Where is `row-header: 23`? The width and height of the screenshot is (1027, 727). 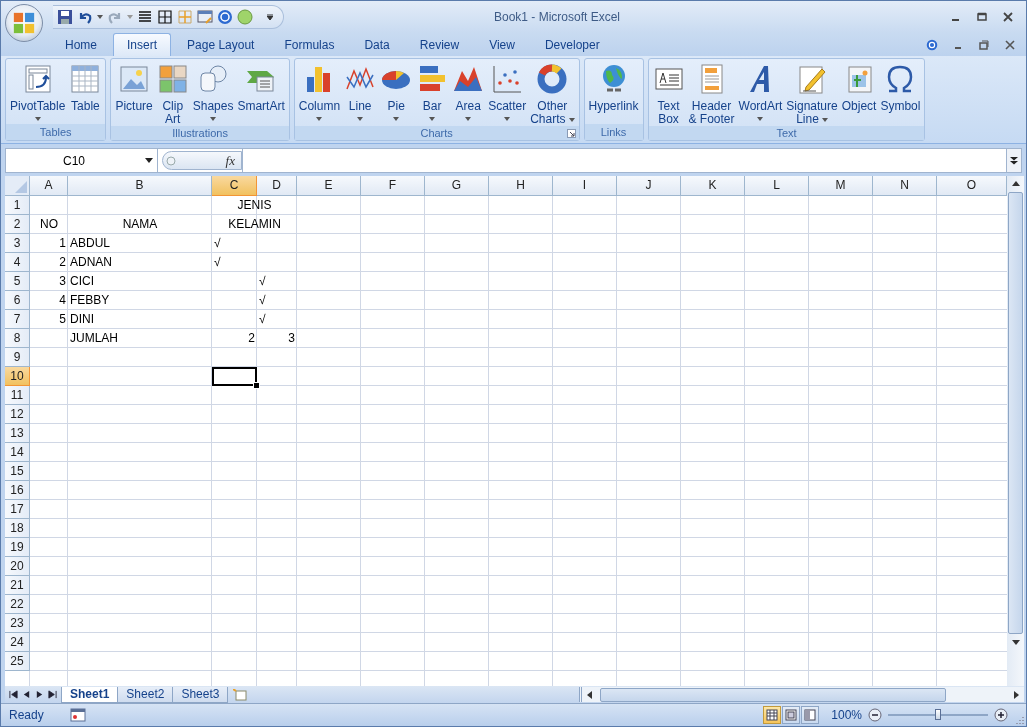 row-header: 23 is located at coordinates (17, 623).